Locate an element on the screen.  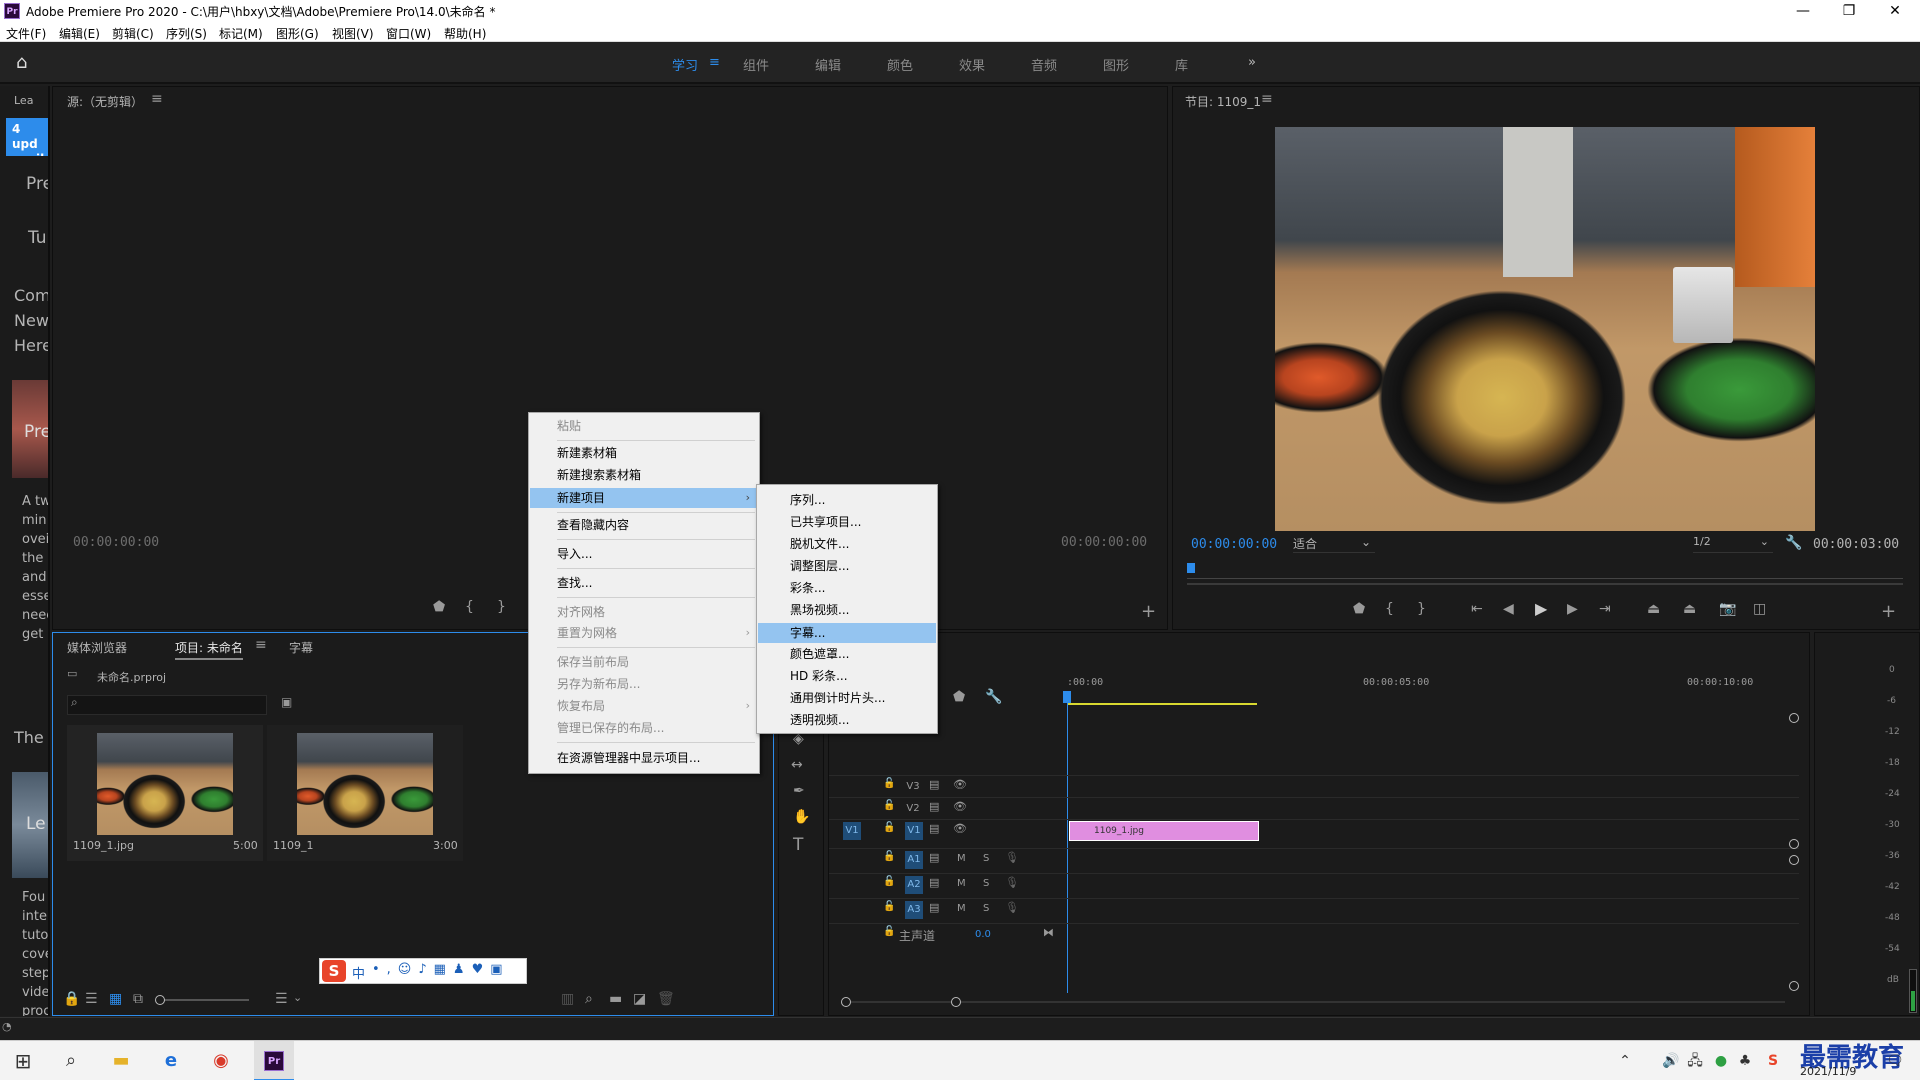
menu-marker: 标记(M) is located at coordinates (241, 33).